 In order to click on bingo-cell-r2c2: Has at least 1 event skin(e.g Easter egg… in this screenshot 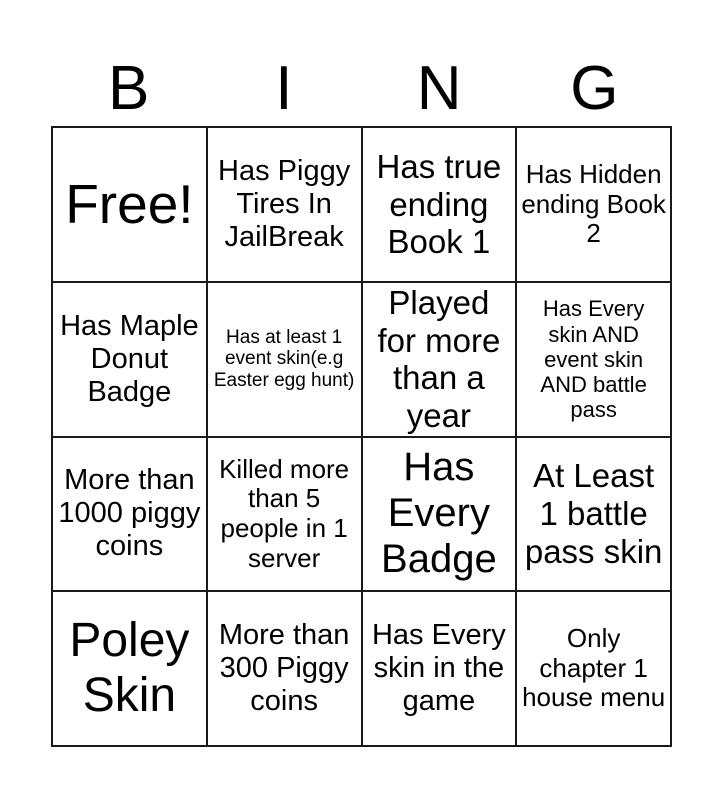, I will do `click(285, 360)`.